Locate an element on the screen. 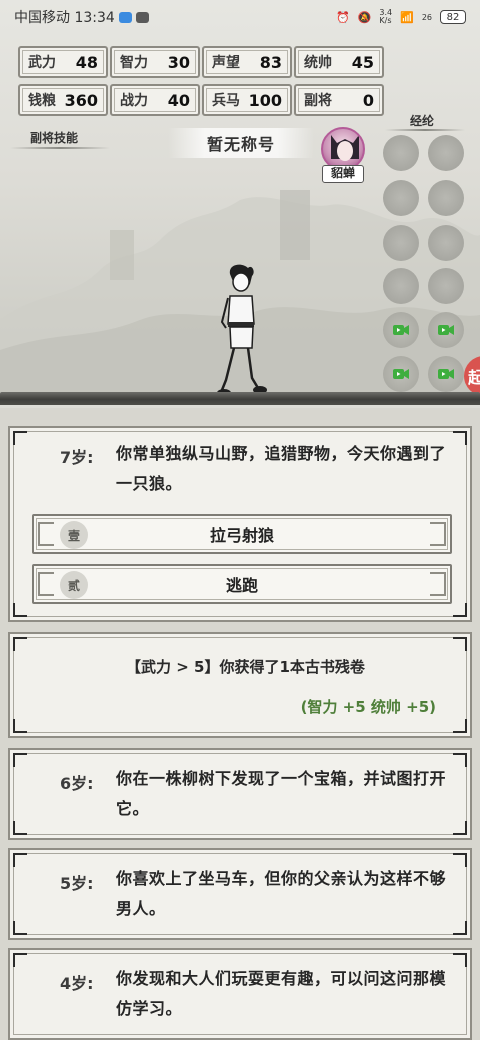  event-text: 你喜欢上了坐马车，但你的父亲认为这样不够男人。 is located at coordinates (281, 893).